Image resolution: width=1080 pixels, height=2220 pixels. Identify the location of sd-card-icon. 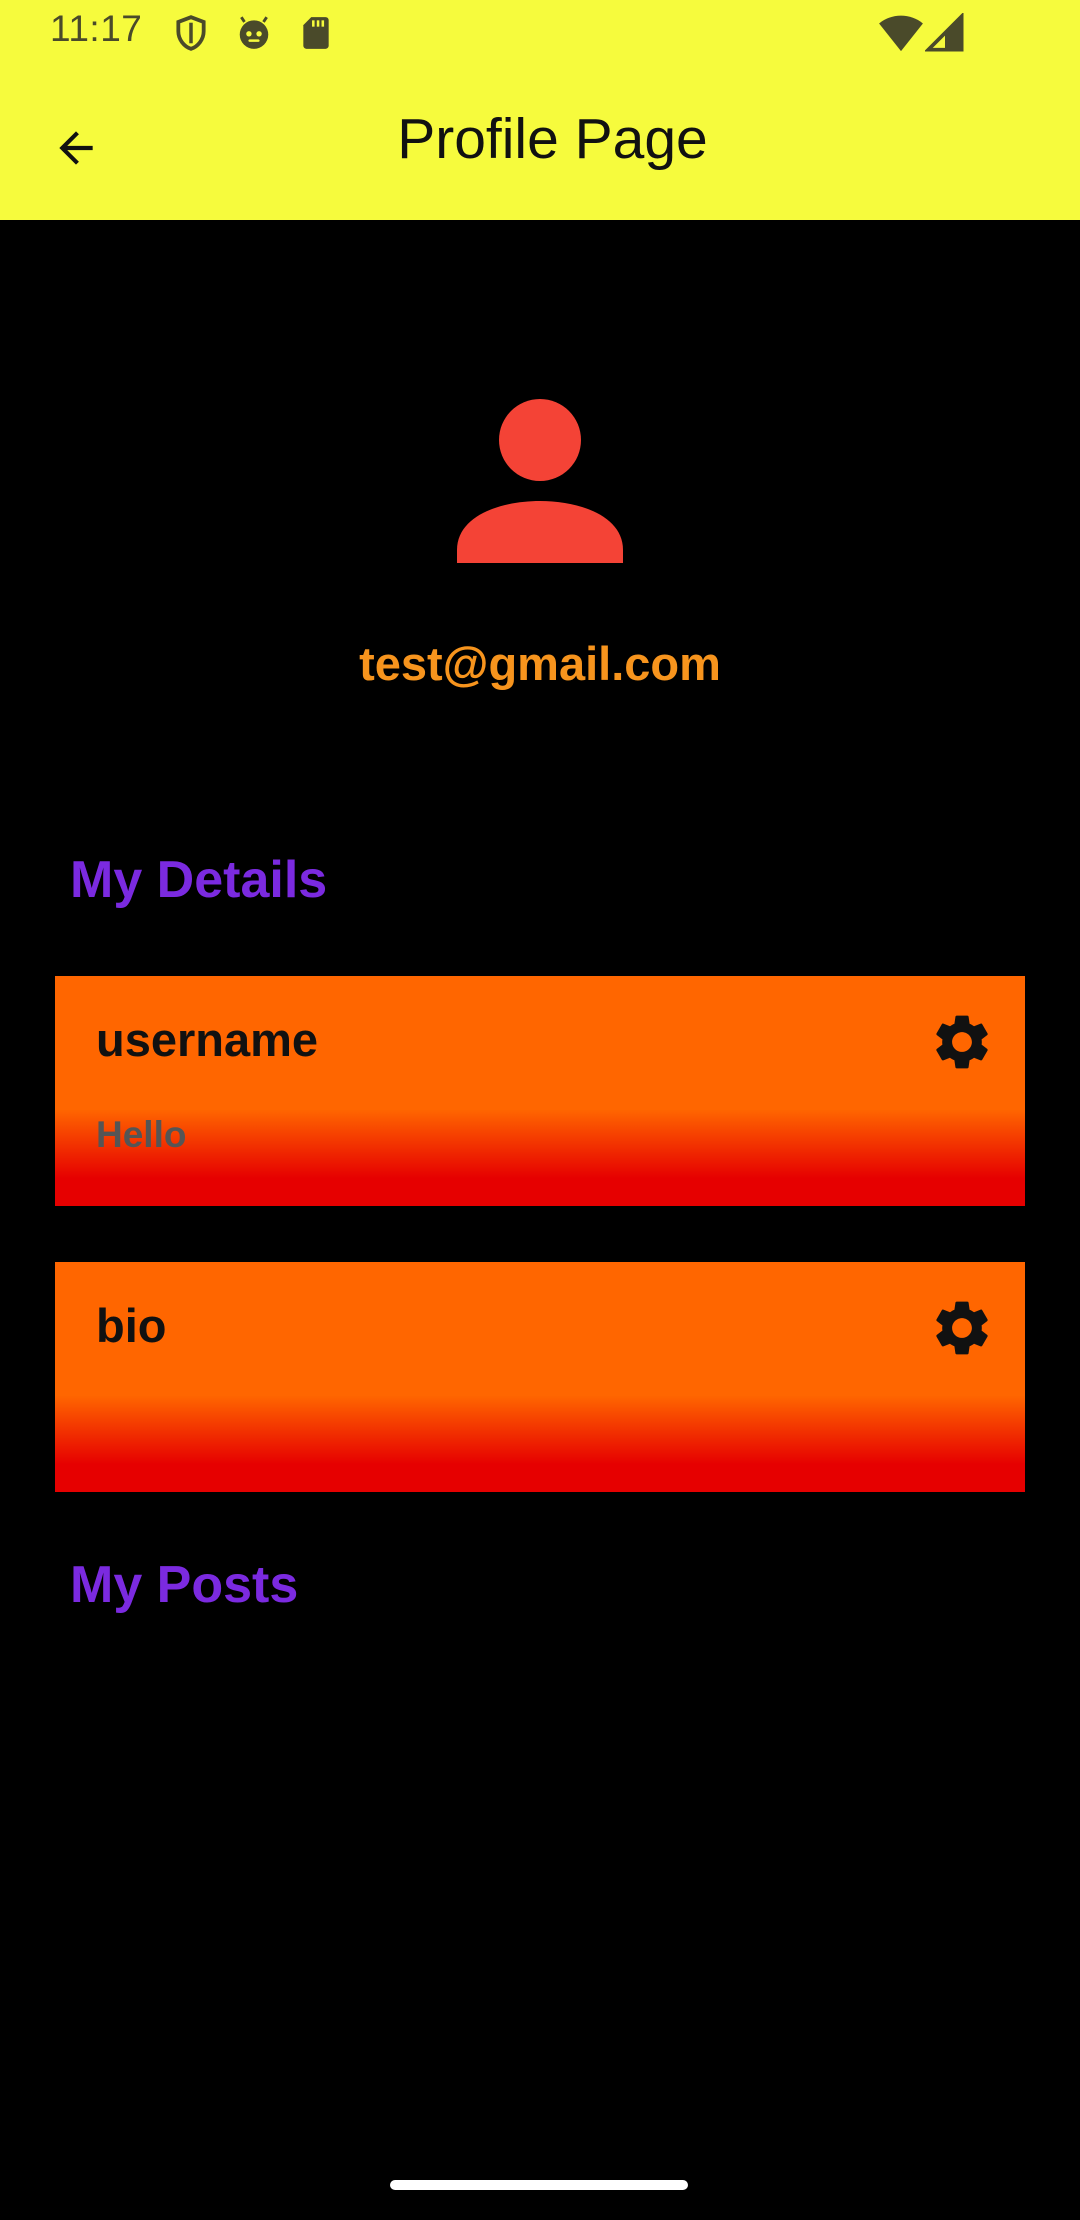
(316, 33).